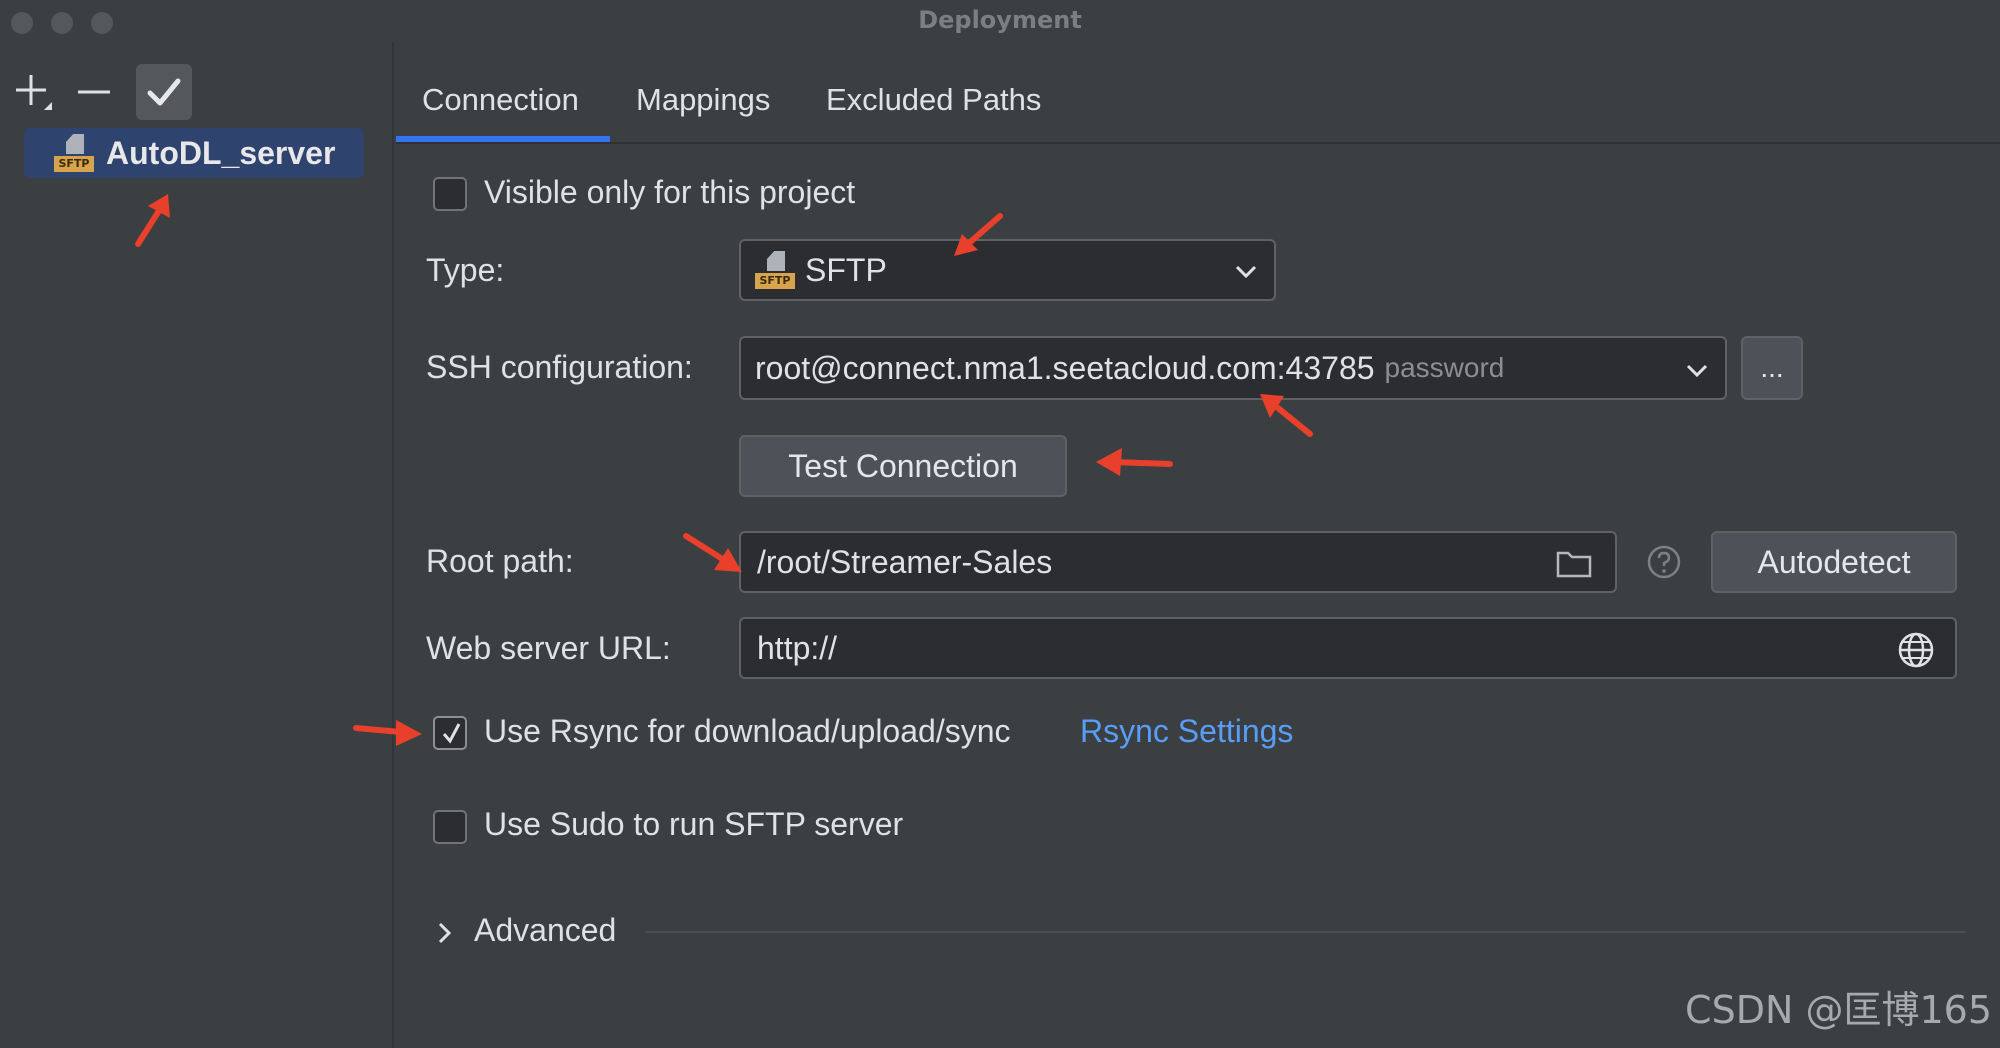 The image size is (2000, 1048). What do you see at coordinates (1838, 1010) in the screenshot?
I see `watermark: CSDN @匡博165` at bounding box center [1838, 1010].